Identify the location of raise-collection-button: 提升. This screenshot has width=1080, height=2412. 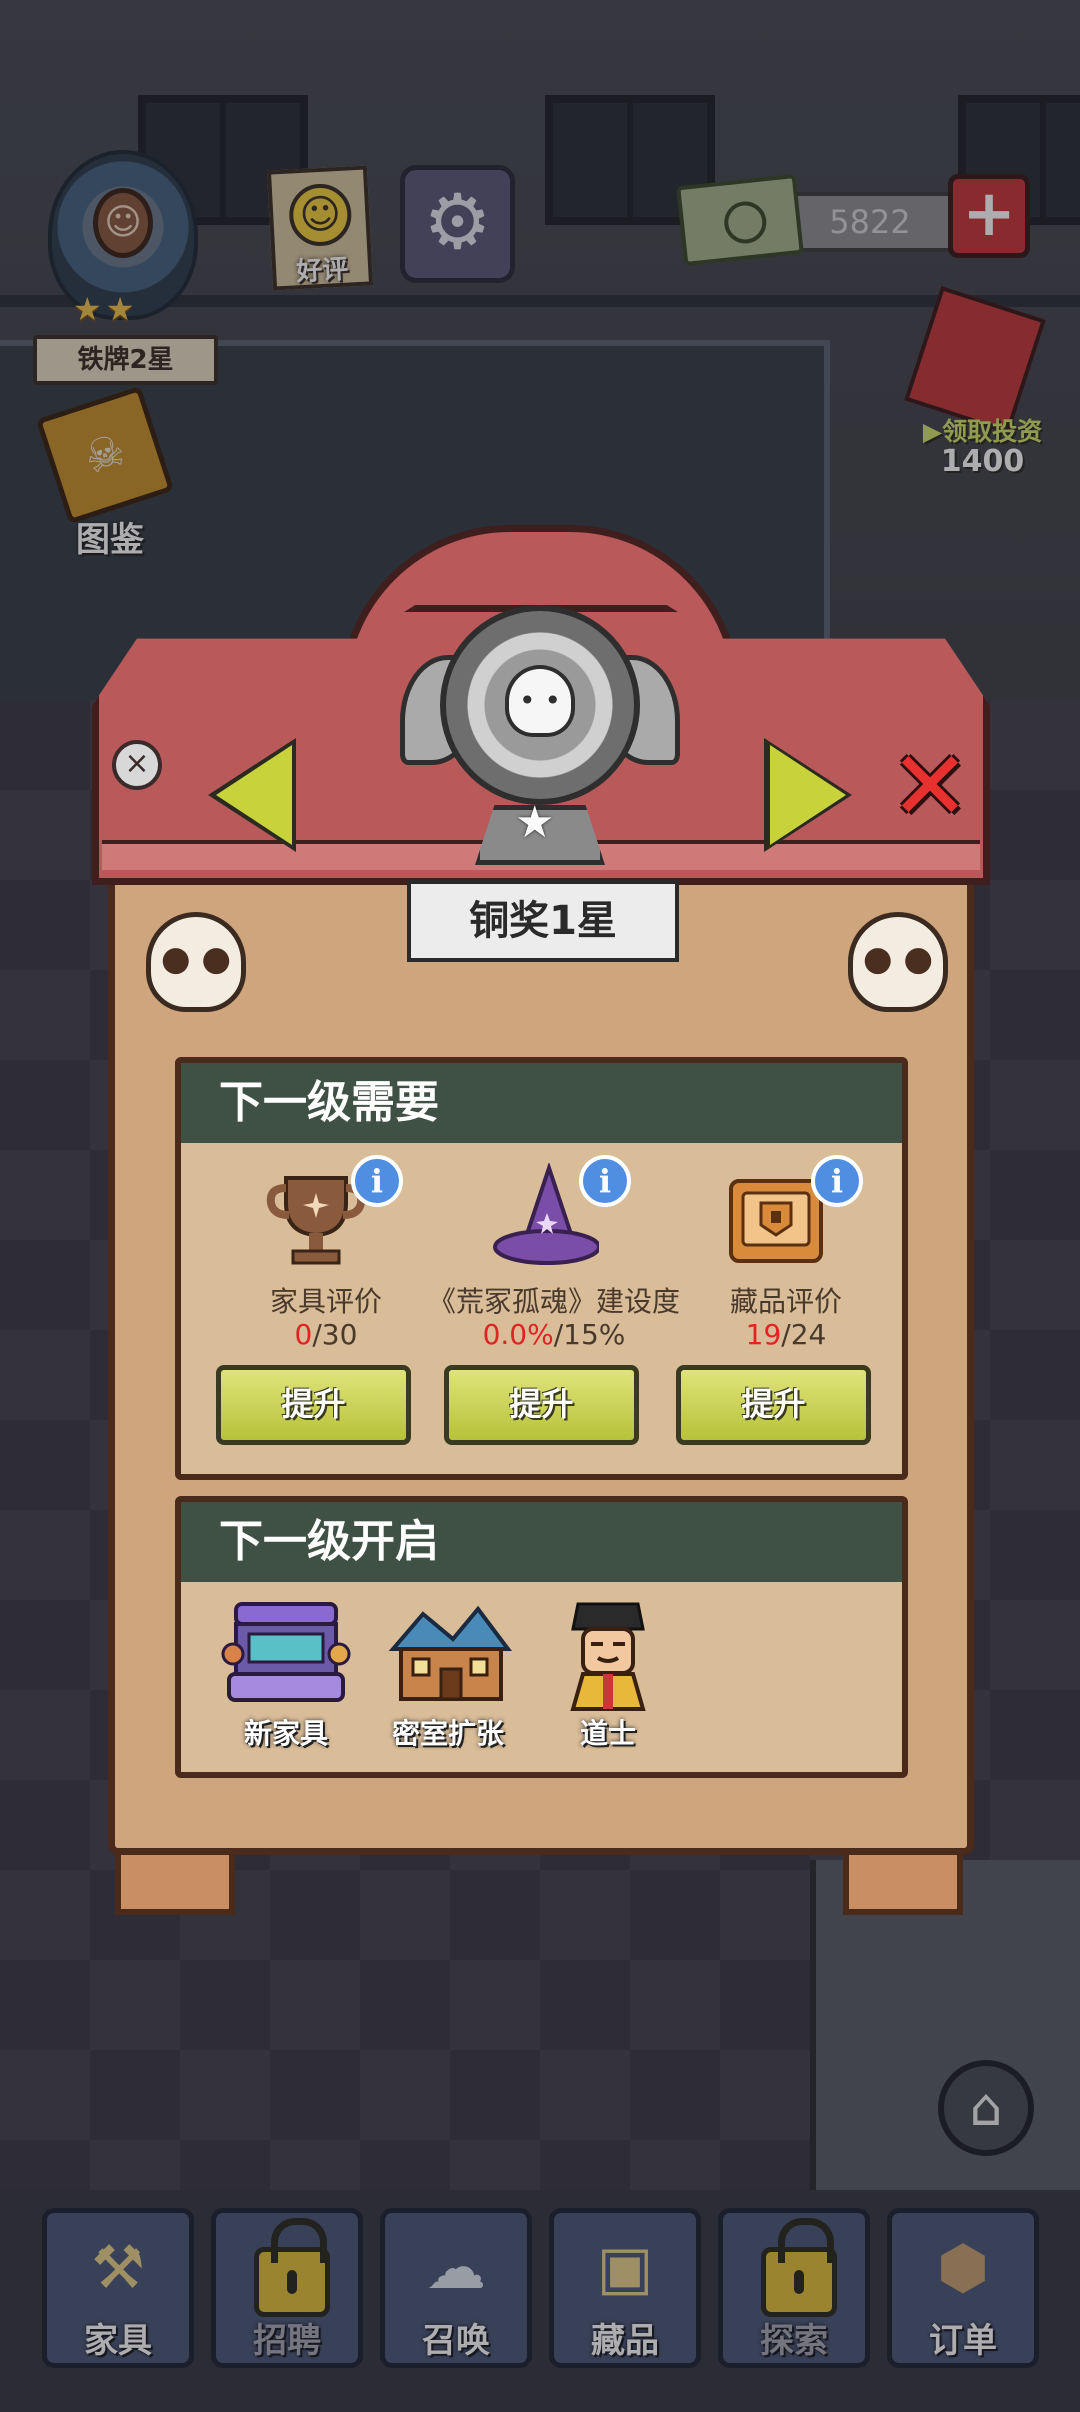
(773, 1405).